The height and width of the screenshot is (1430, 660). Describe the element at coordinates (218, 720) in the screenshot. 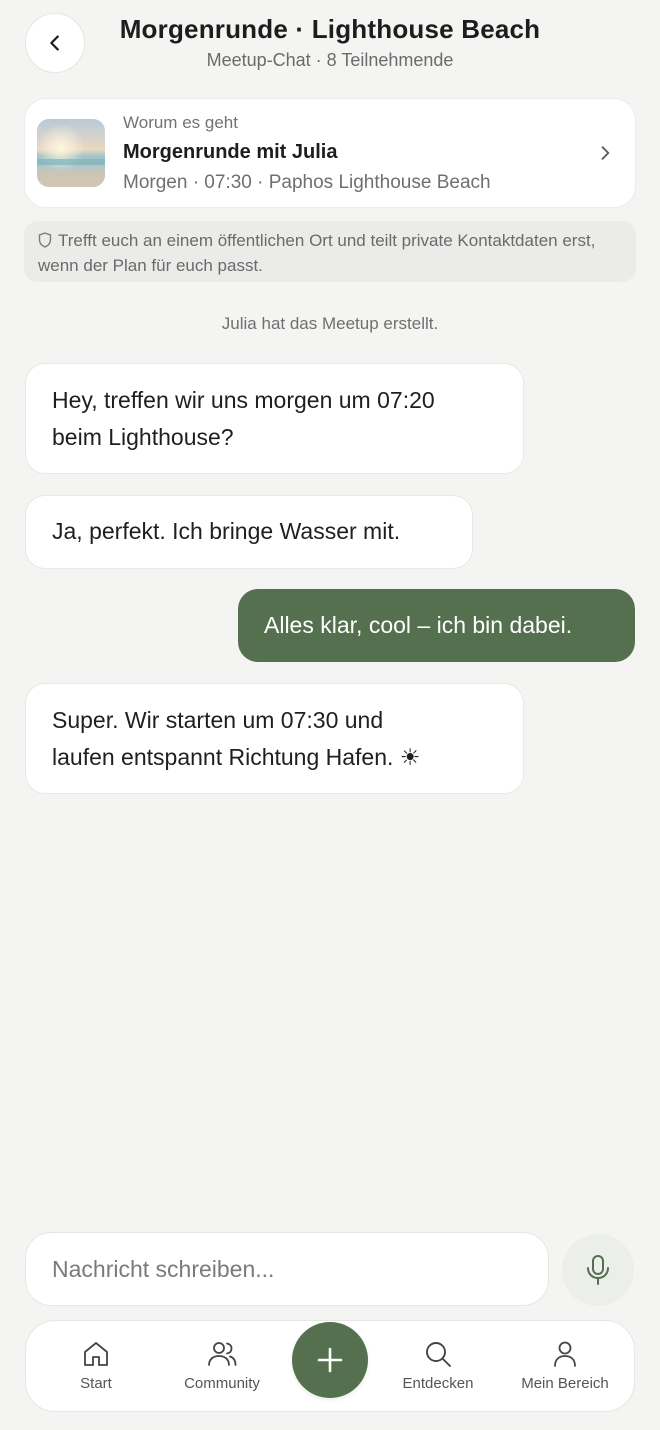

I see `message-line: Super. Wir starten um 07:30 und` at that location.